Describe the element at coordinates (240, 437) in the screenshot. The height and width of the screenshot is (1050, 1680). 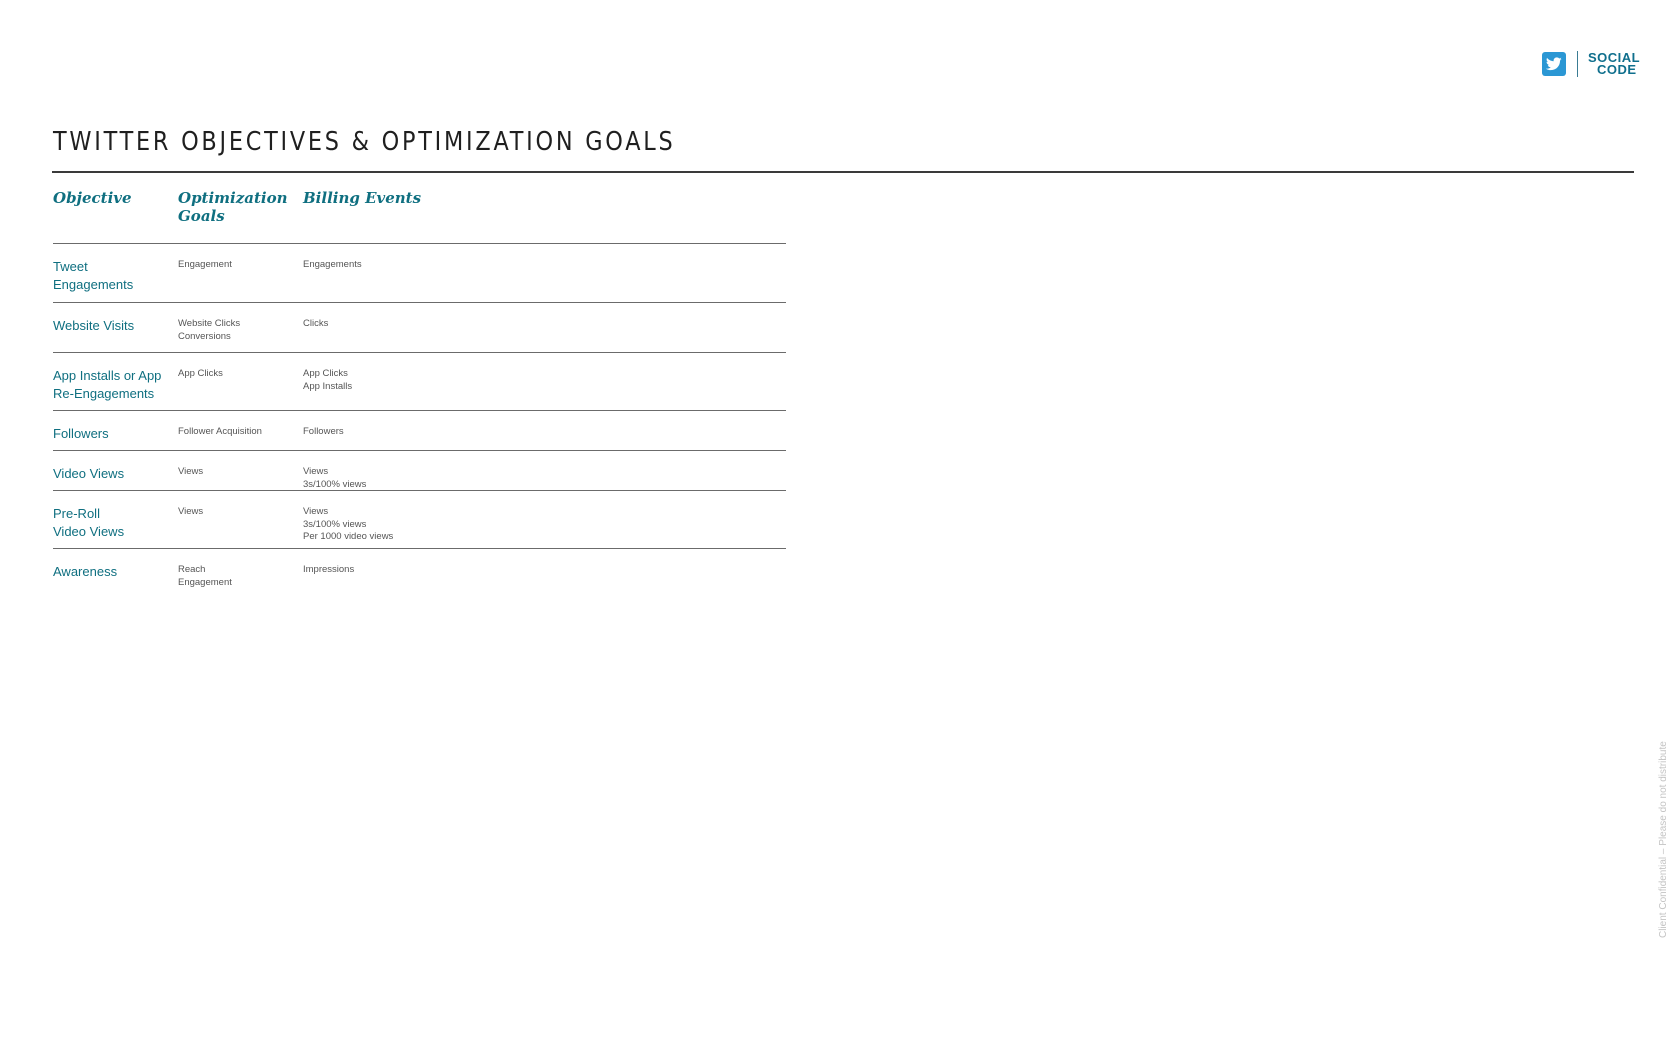
I see `optimization-cell: Follower Acquisition` at that location.